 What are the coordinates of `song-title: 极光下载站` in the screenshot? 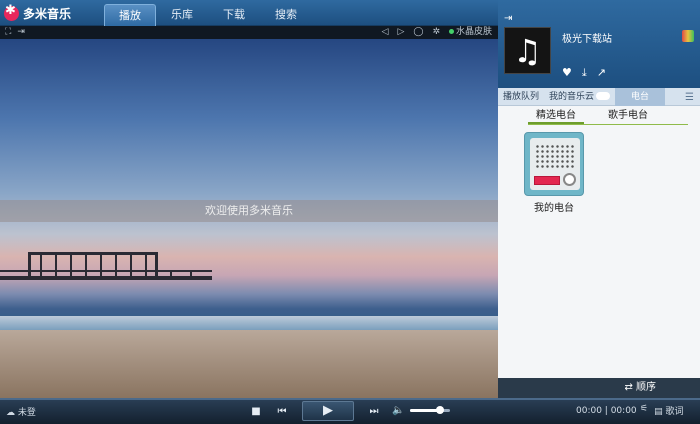 It's located at (587, 39).